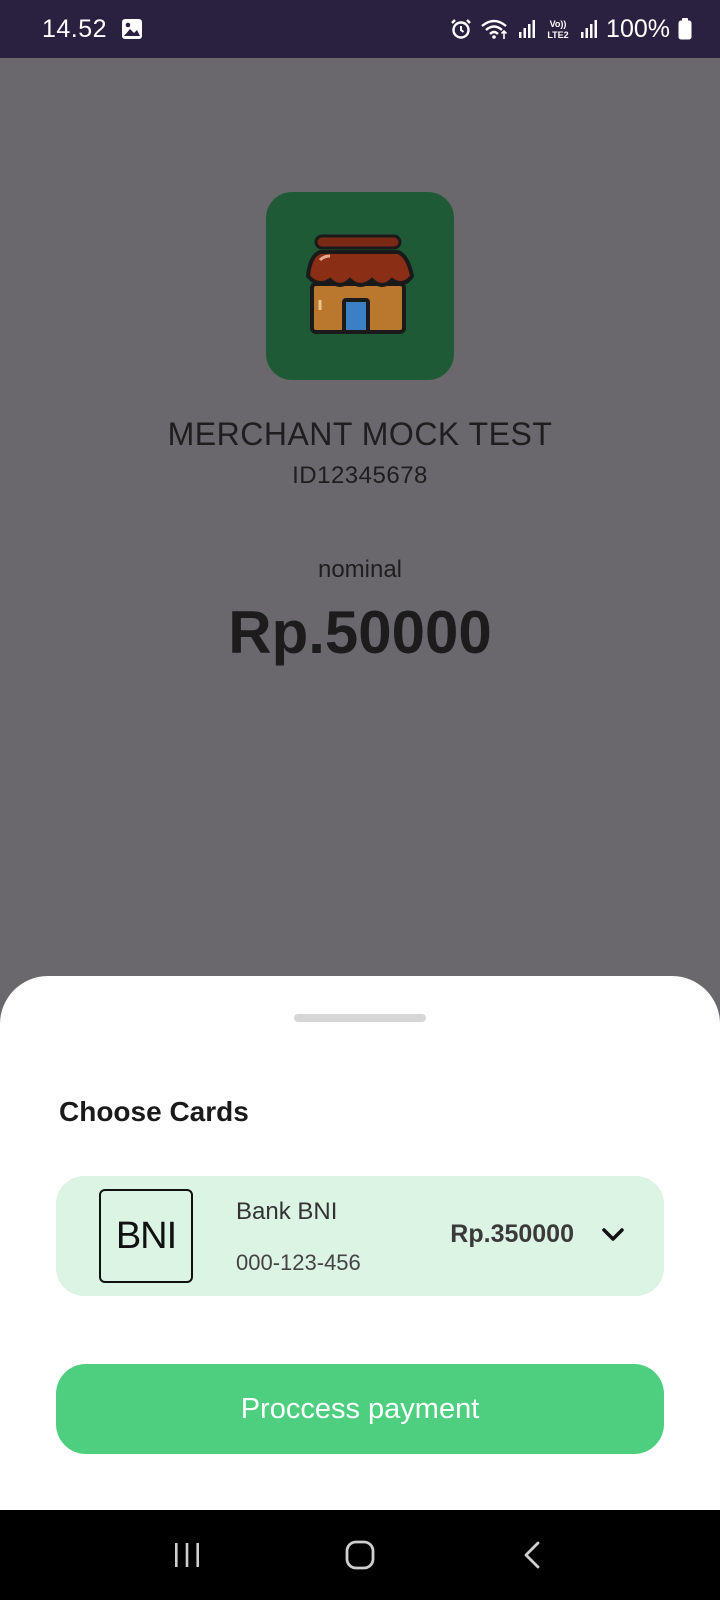 The width and height of the screenshot is (720, 1600). Describe the element at coordinates (360, 29) in the screenshot. I see `status-bar: 14.52 Vo)) LTE2 100%` at that location.